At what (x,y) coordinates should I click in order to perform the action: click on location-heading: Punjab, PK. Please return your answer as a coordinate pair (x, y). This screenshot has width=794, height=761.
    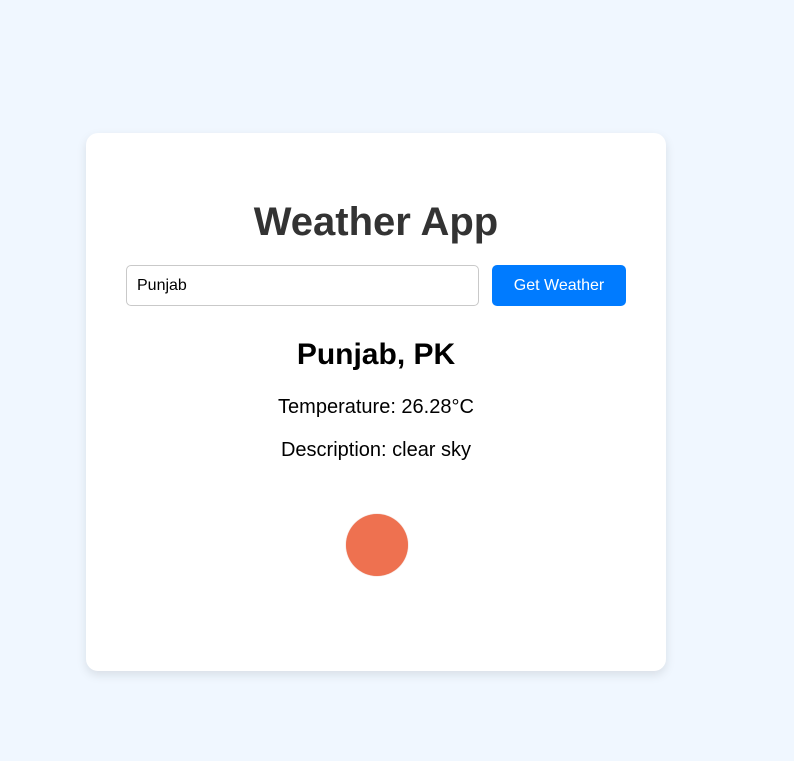
    Looking at the image, I should click on (376, 354).